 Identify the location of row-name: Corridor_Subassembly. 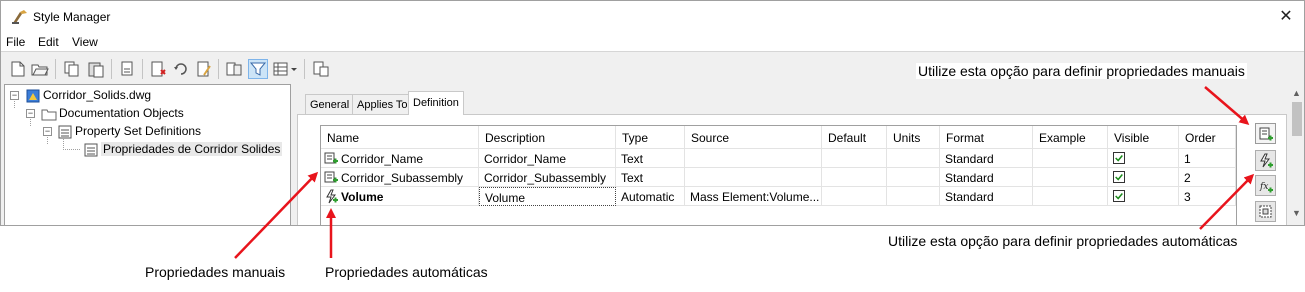
(402, 178).